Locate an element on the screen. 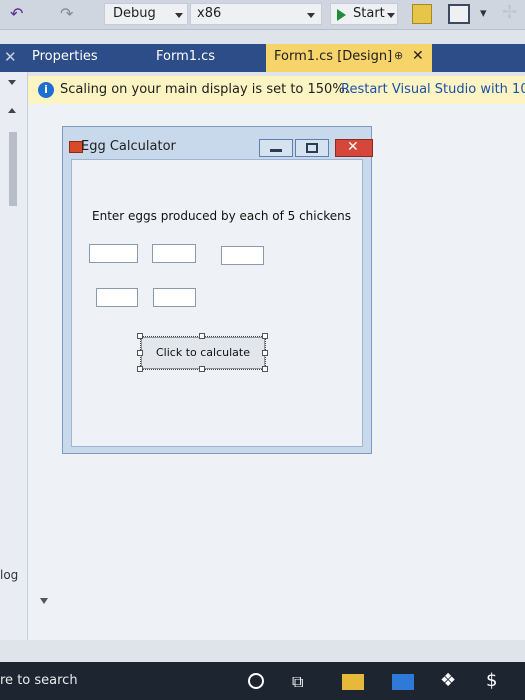  configuration-value: Debug is located at coordinates (134, 13).